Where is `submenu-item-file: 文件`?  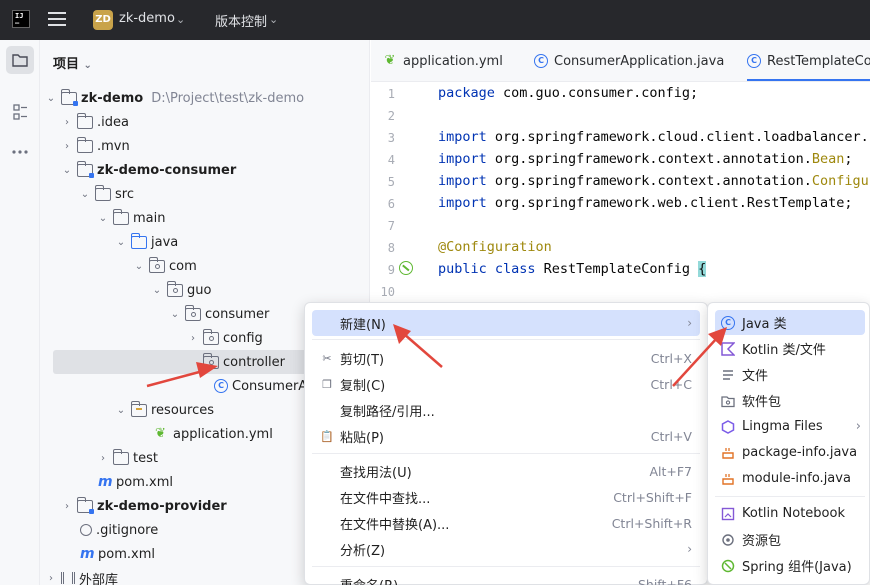
submenu-item-file: 文件 is located at coordinates (790, 374).